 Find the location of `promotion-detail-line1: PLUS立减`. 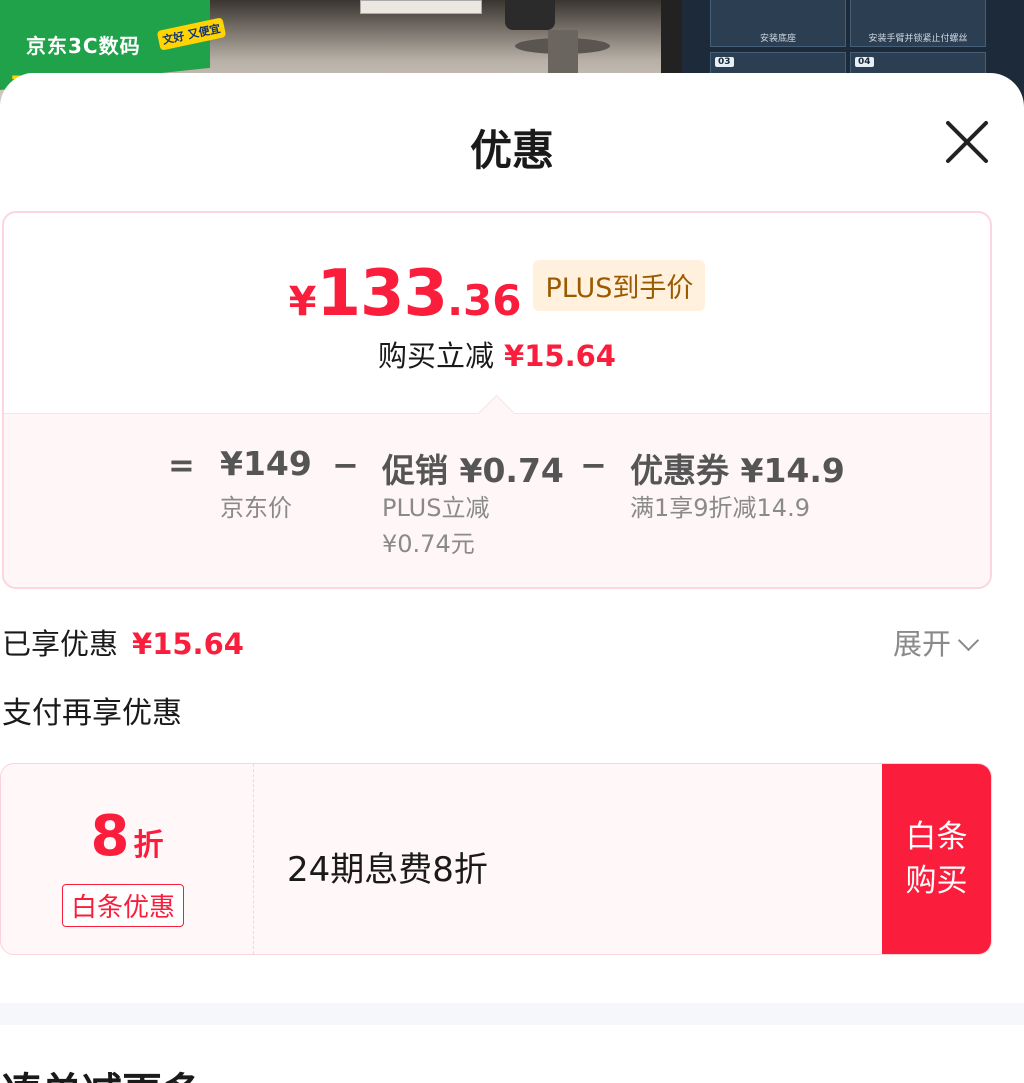

promotion-detail-line1: PLUS立减 is located at coordinates (436, 508).